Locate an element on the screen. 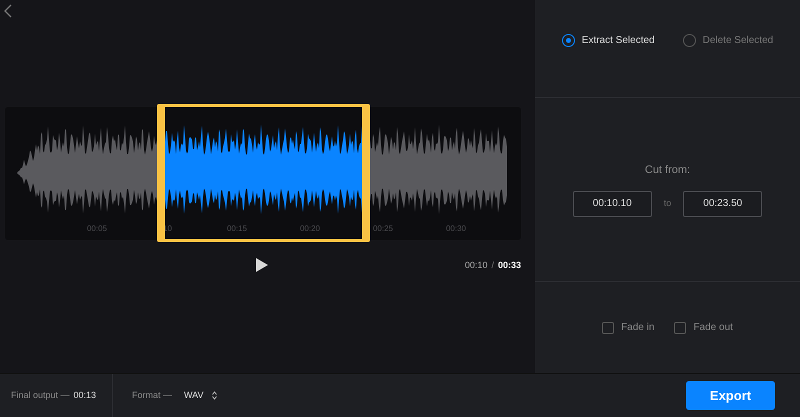 The width and height of the screenshot is (800, 417). mode-radio: Extract Selected is located at coordinates (608, 40).